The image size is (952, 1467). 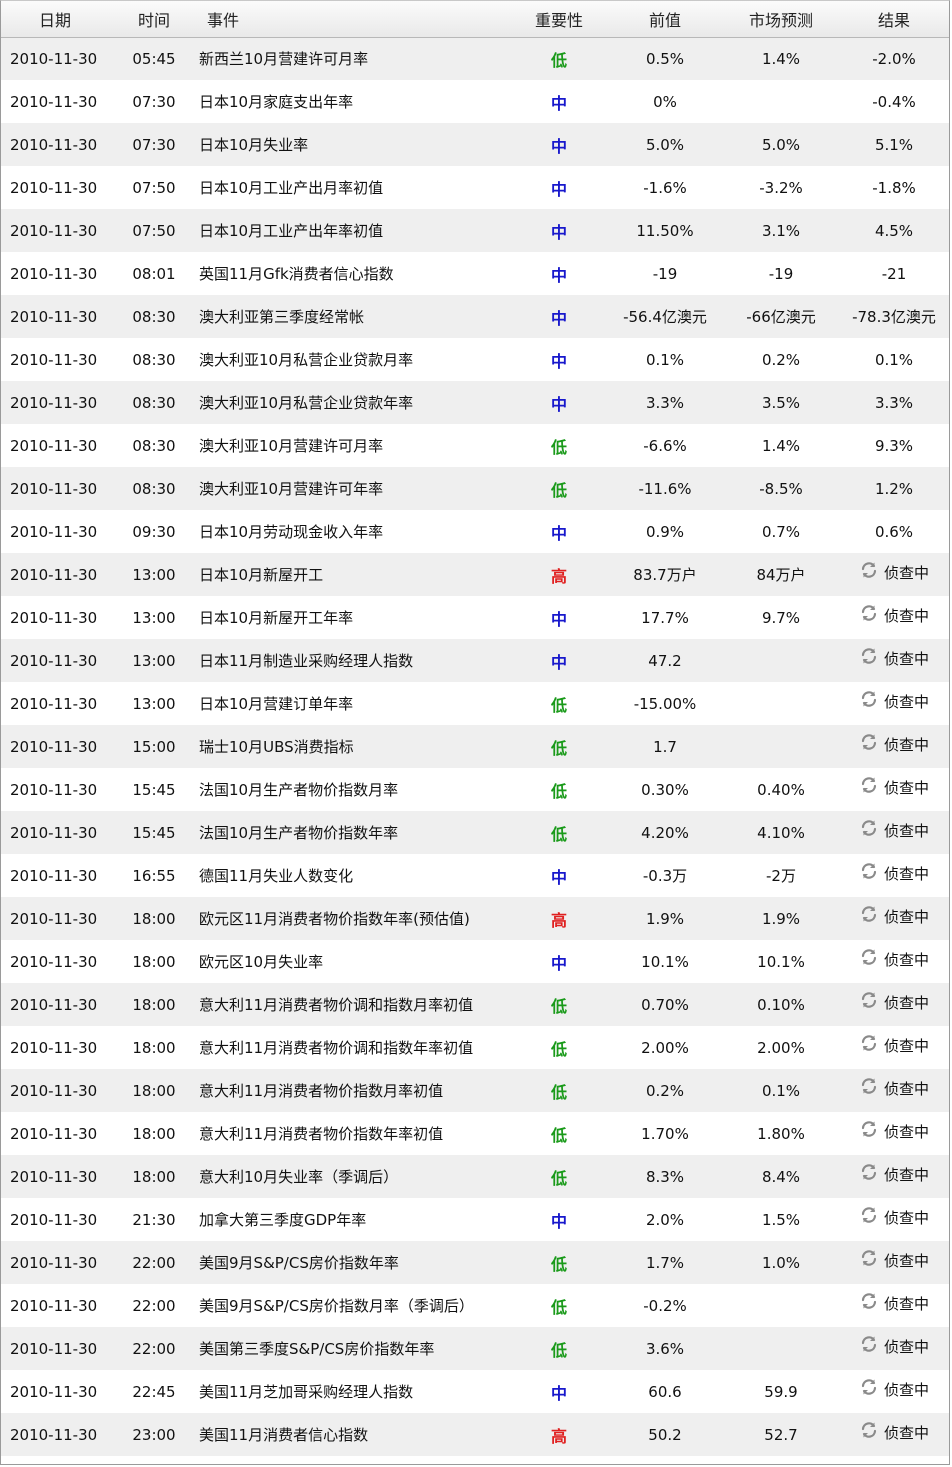 I want to click on header-event: 事件, so click(x=355, y=19).